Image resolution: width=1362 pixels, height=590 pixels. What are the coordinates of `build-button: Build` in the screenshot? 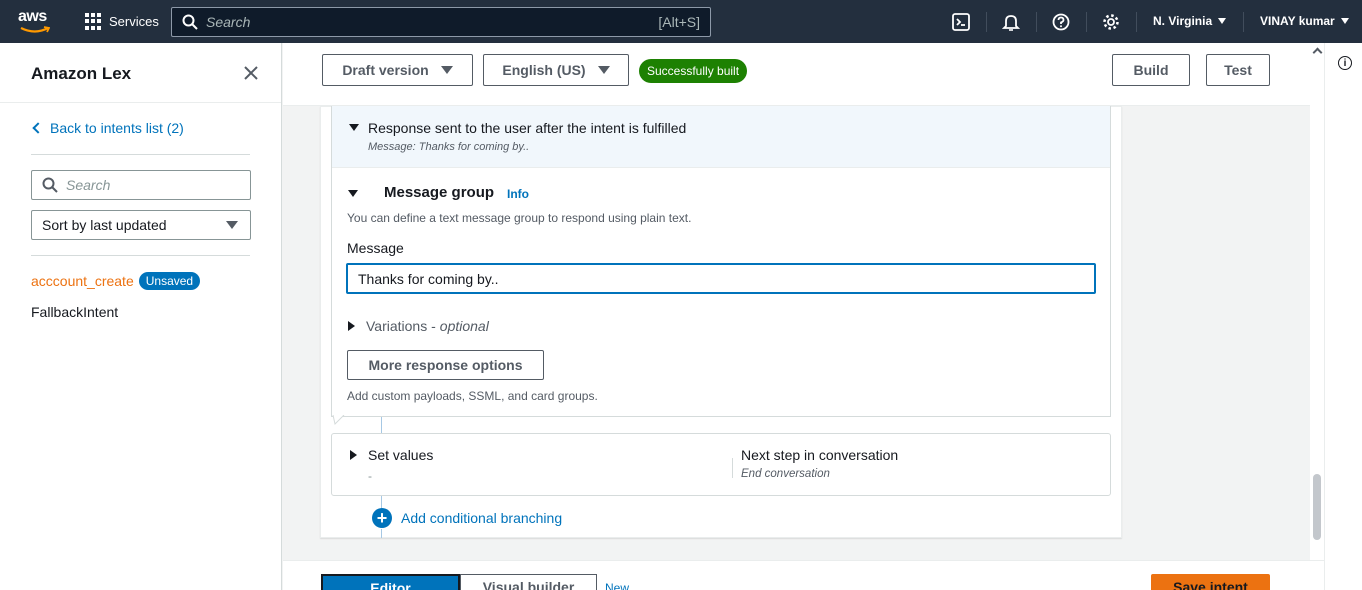 It's located at (1151, 70).